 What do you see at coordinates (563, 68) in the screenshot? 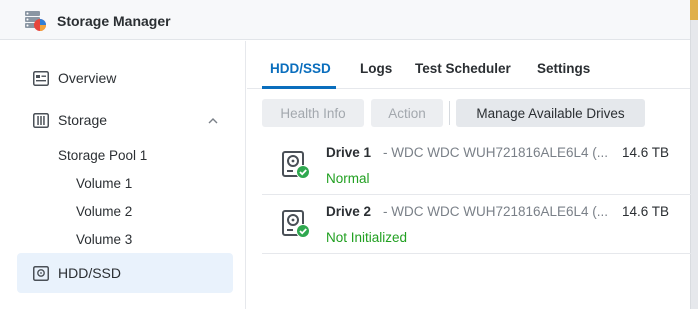
I see `tab-settings: Settings` at bounding box center [563, 68].